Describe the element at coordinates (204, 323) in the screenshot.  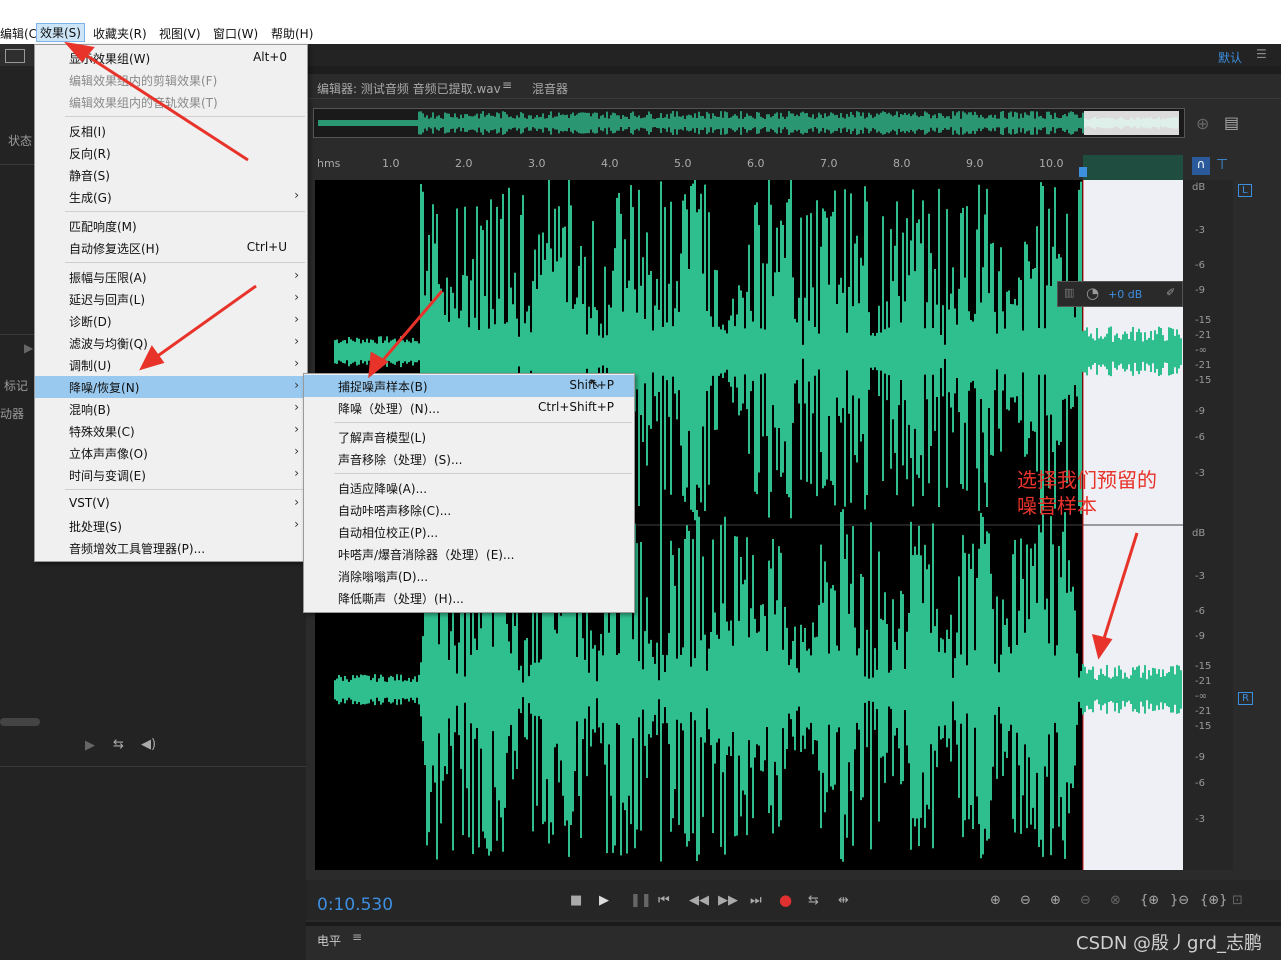
I see `arrow-noise-item` at that location.